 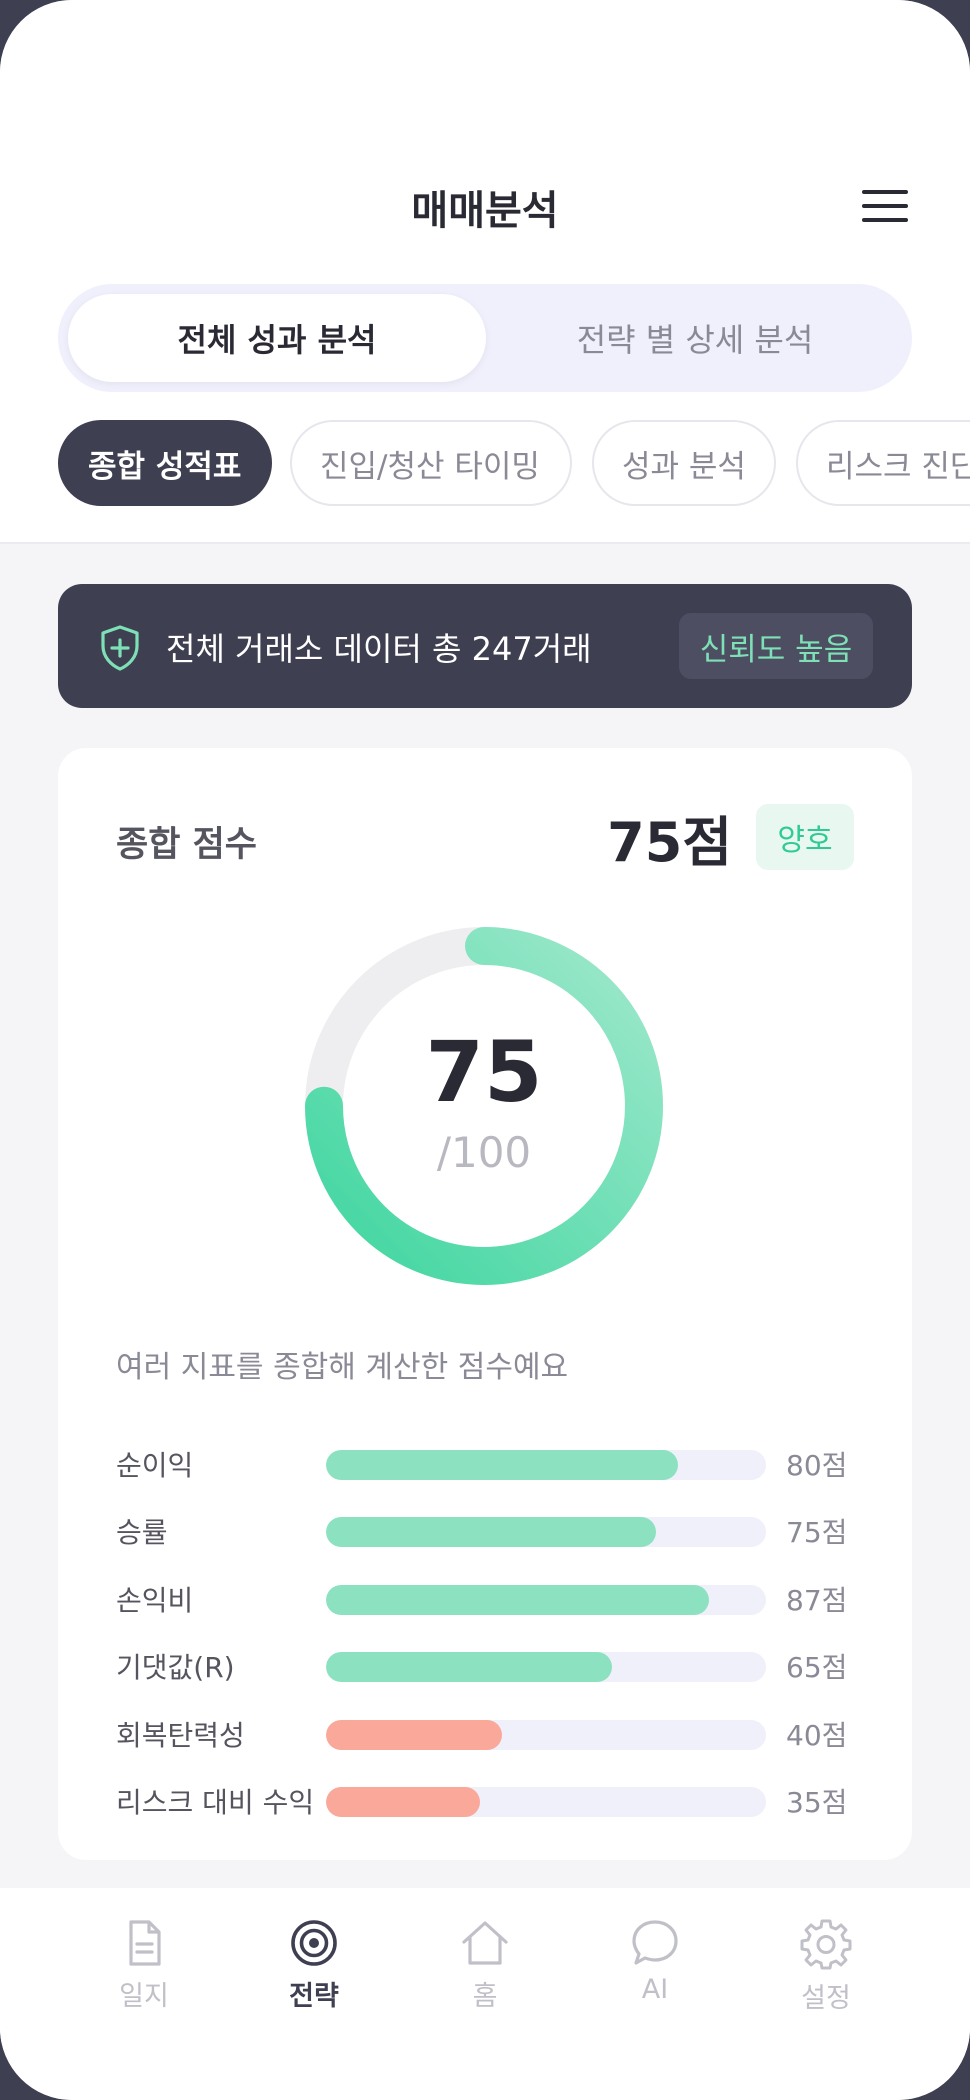 I want to click on analysis-segmented-control: 전체 성과 분석 전략 별 상세 분석, so click(x=485, y=338).